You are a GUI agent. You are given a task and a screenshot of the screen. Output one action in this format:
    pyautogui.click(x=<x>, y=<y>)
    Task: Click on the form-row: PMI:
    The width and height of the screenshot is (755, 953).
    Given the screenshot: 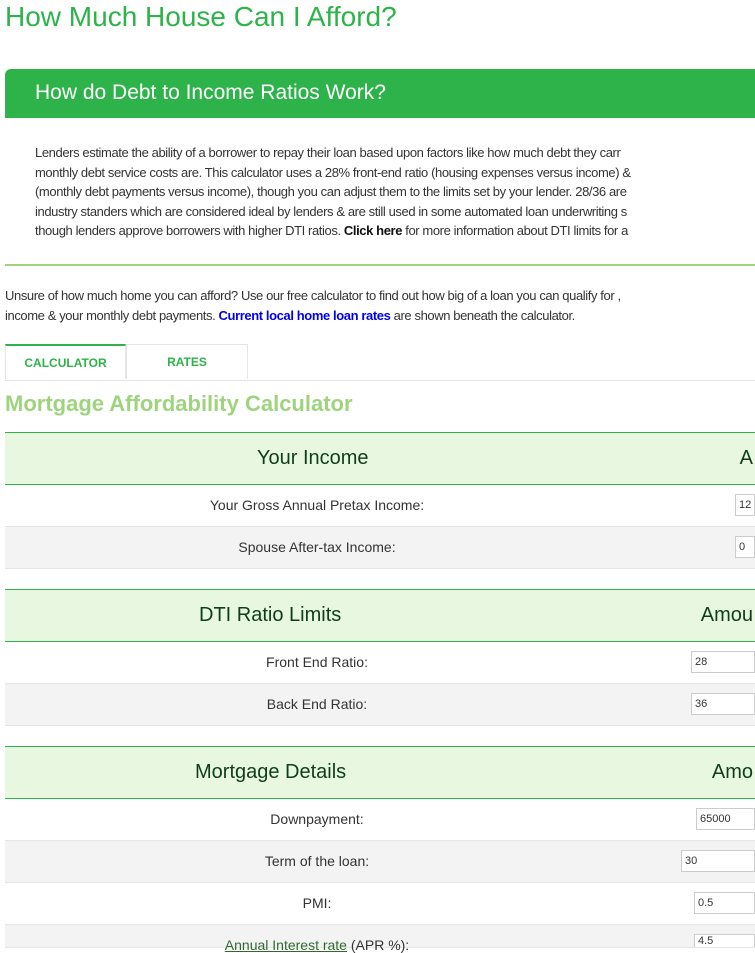 What is the action you would take?
    pyautogui.click(x=380, y=904)
    